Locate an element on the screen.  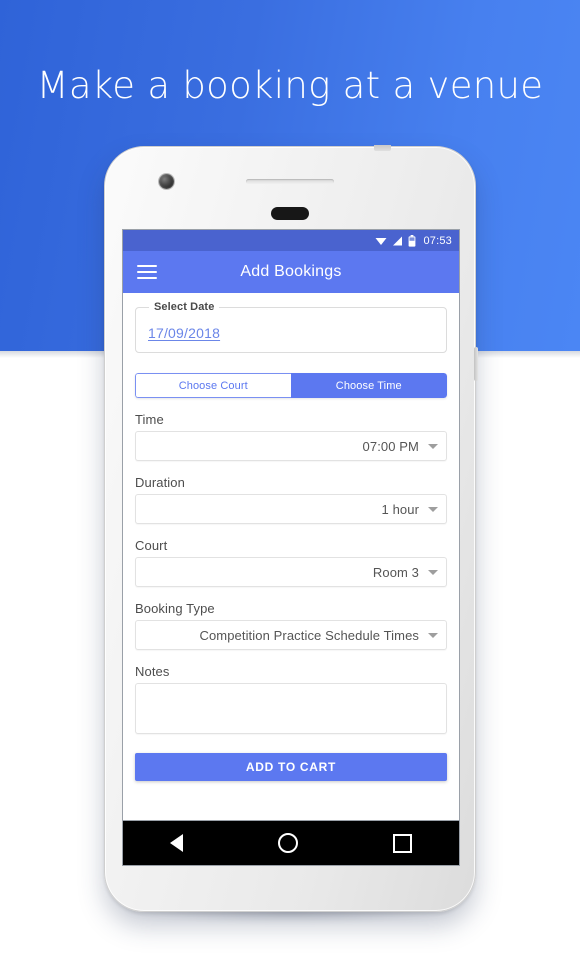
select-date-field: Select Date 17/09/2018 is located at coordinates (291, 327).